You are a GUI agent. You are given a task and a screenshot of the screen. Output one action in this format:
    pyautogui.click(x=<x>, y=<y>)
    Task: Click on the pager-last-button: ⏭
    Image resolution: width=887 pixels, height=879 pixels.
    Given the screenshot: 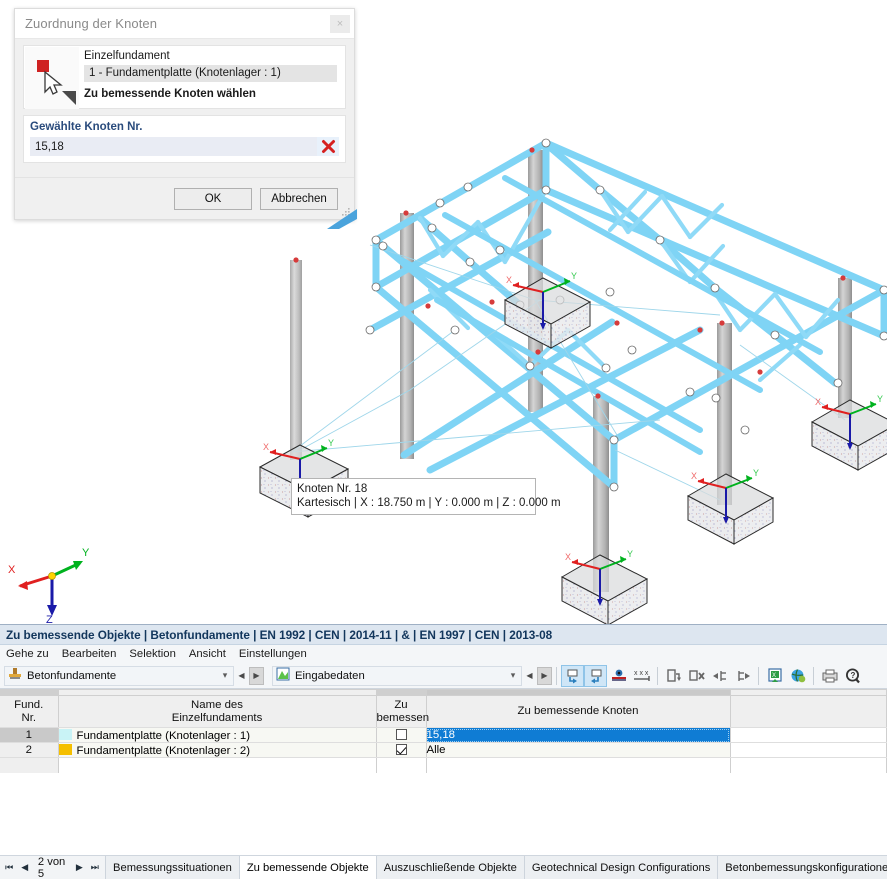 What is the action you would take?
    pyautogui.click(x=95, y=867)
    